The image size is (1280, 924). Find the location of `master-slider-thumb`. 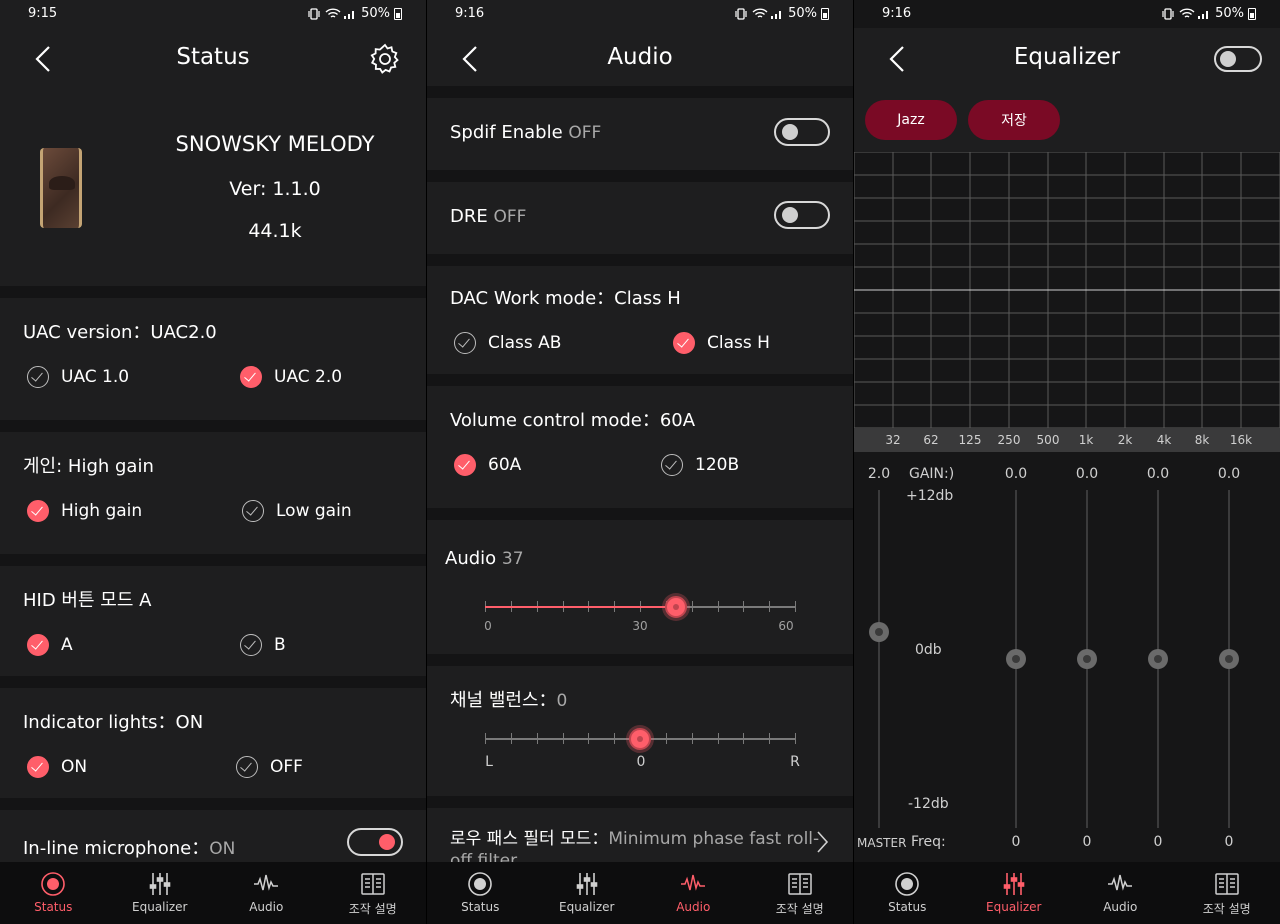

master-slider-thumb is located at coordinates (879, 631).